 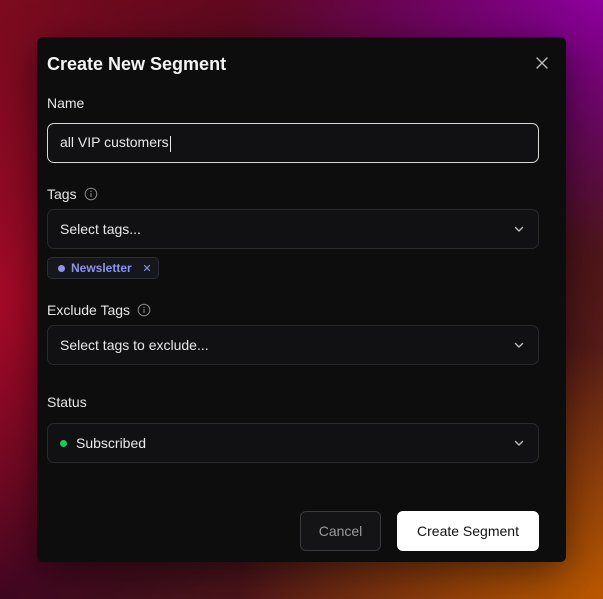 What do you see at coordinates (114, 142) in the screenshot?
I see `name-input-text: all VIP customers` at bounding box center [114, 142].